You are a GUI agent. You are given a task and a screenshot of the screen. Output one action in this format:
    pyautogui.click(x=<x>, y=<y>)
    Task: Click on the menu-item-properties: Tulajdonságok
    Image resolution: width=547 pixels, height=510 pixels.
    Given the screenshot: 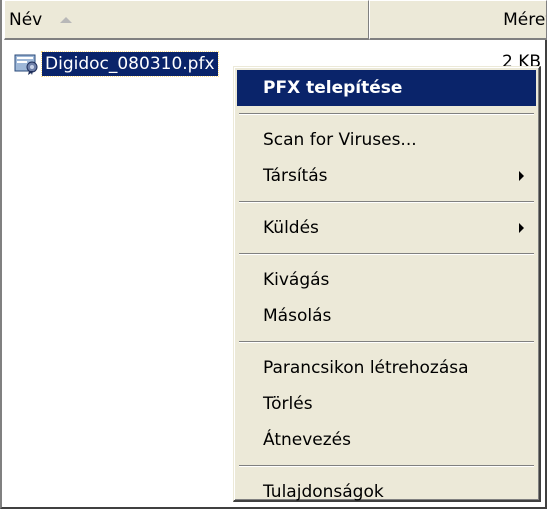 What is the action you would take?
    pyautogui.click(x=386, y=492)
    